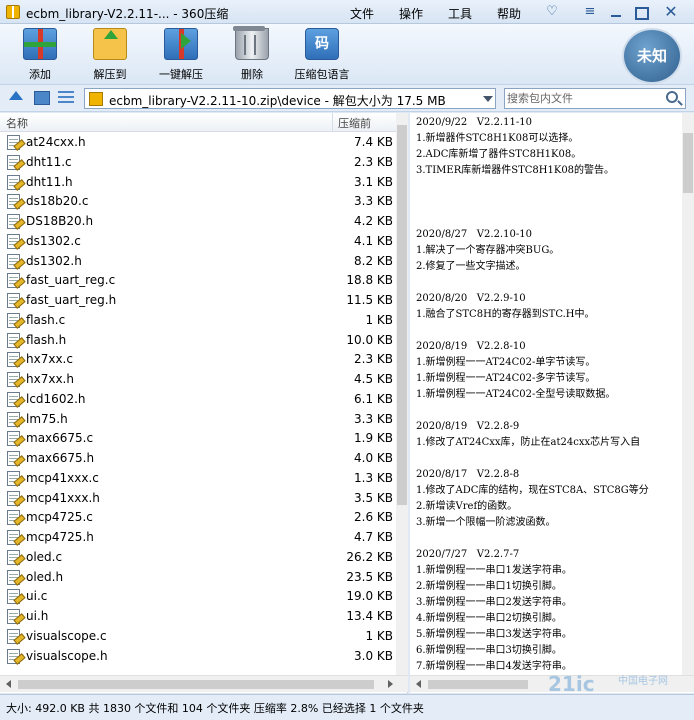  Describe the element at coordinates (59, 517) in the screenshot. I see `file-name: mcp4725.c` at that location.